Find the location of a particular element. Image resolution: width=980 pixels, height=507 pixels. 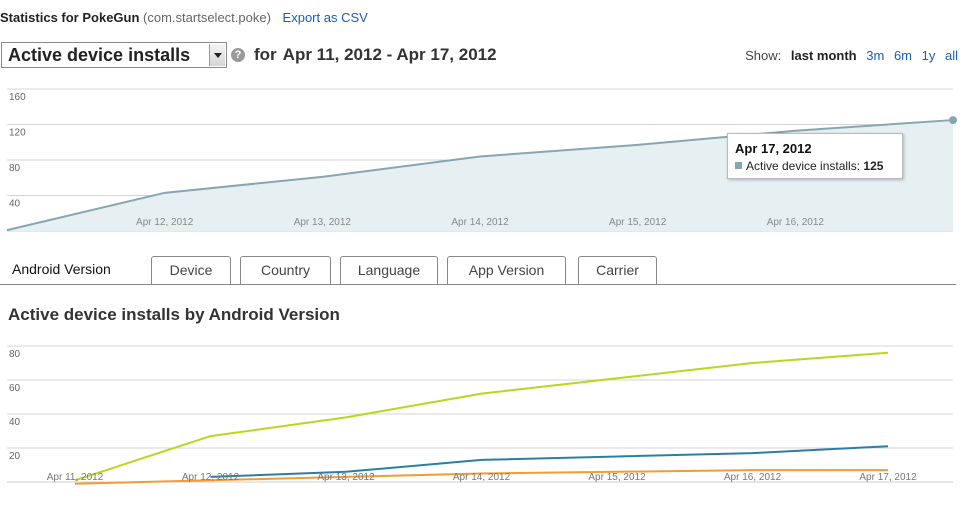

app-statistics-title: Statistics for PokeGun is located at coordinates (70, 17).